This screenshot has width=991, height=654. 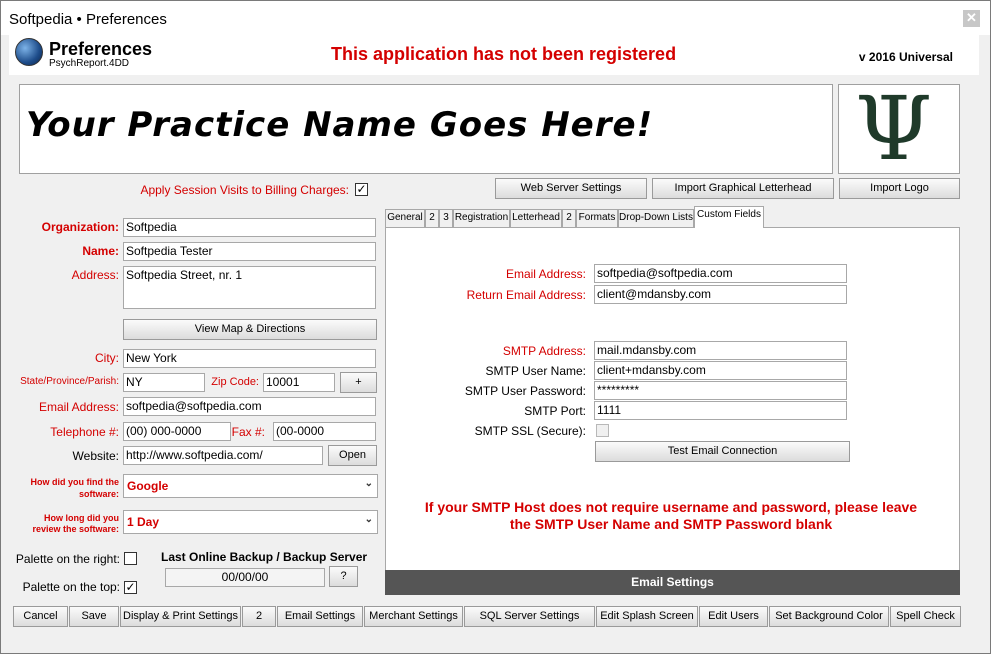 I want to click on panel-email-field: softpedia@softpedia.com, so click(x=720, y=273).